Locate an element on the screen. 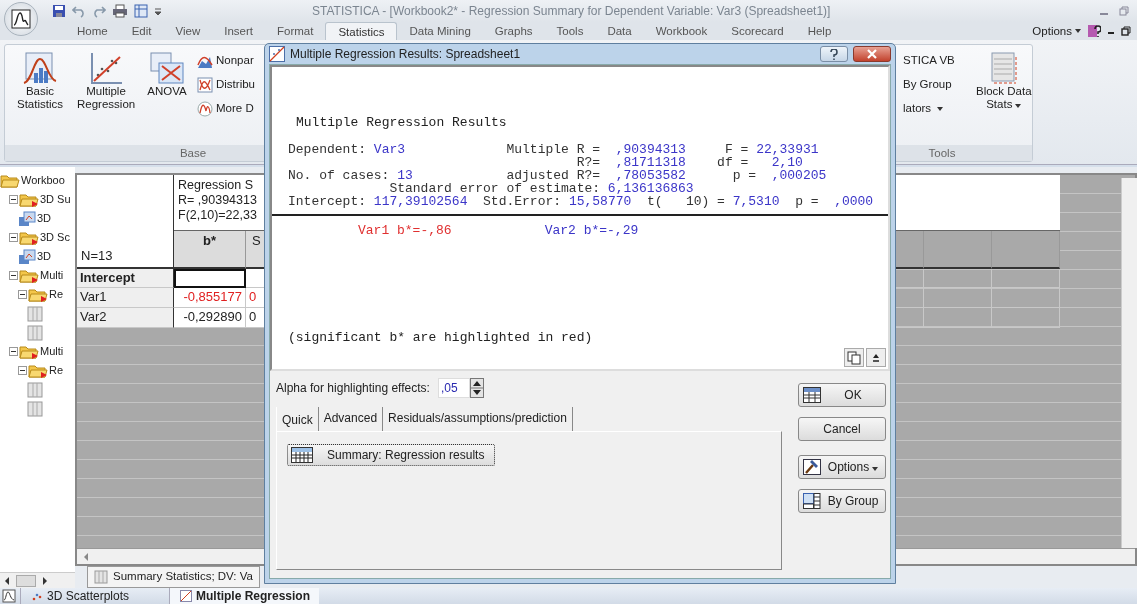  ribbon-tab: Statistics is located at coordinates (361, 31).